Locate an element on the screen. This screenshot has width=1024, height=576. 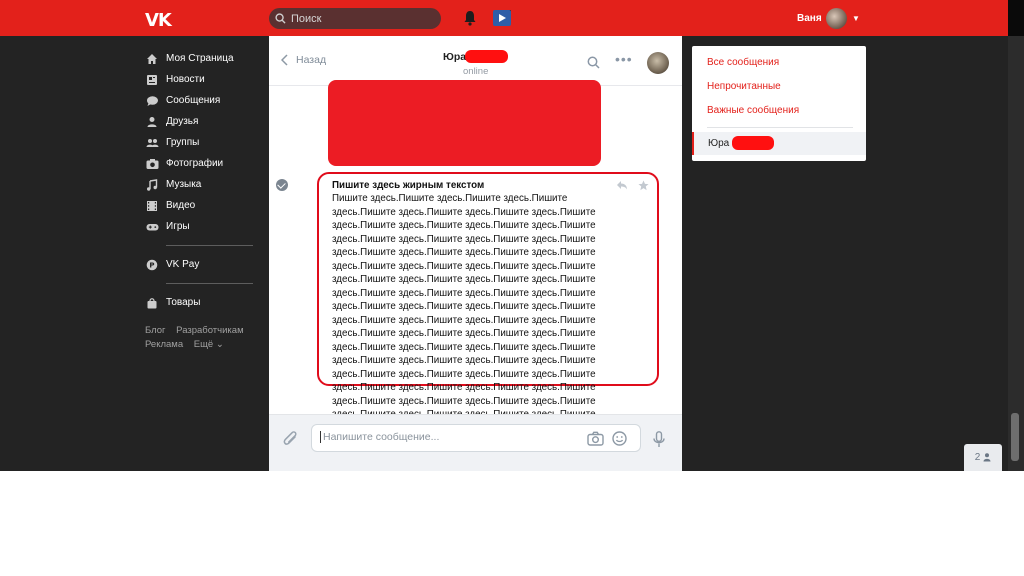
sidebar-item-groups: Группы is located at coordinates (201, 142).